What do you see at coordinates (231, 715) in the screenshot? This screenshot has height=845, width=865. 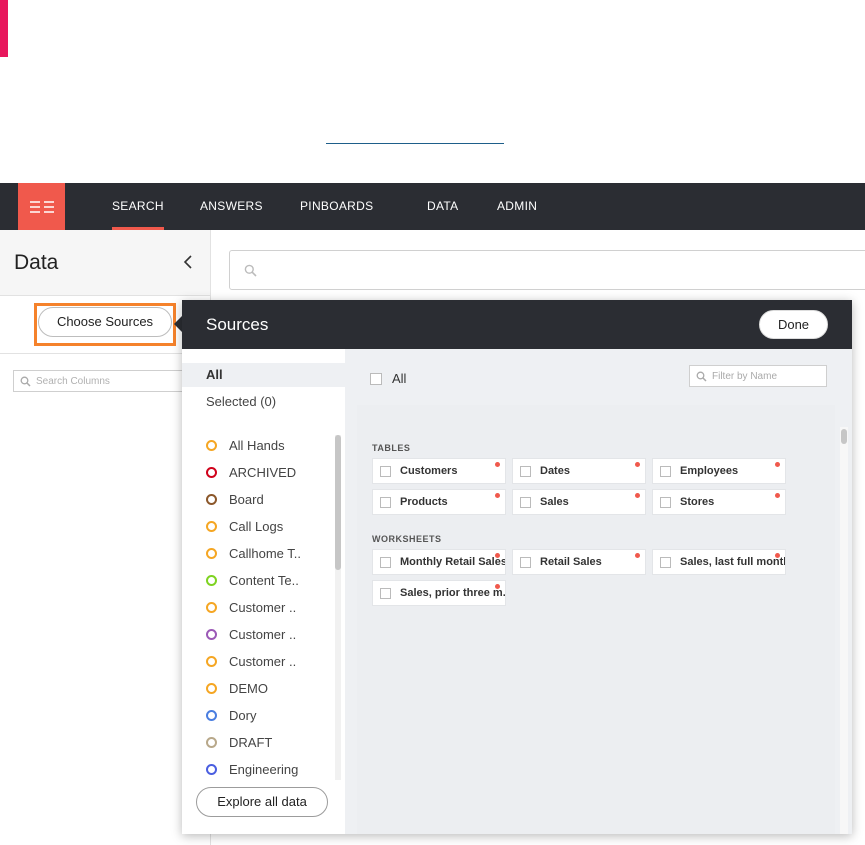 I see `tag-item: Dory` at bounding box center [231, 715].